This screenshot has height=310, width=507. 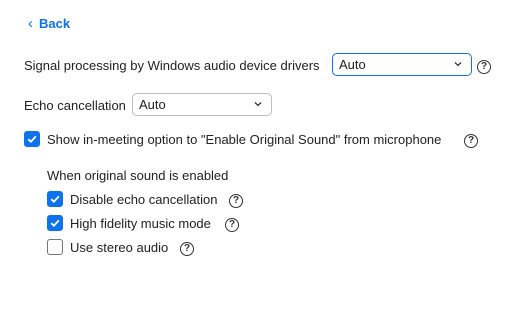 I want to click on disable-echo-cancellation-checkbox, so click(x=55, y=199).